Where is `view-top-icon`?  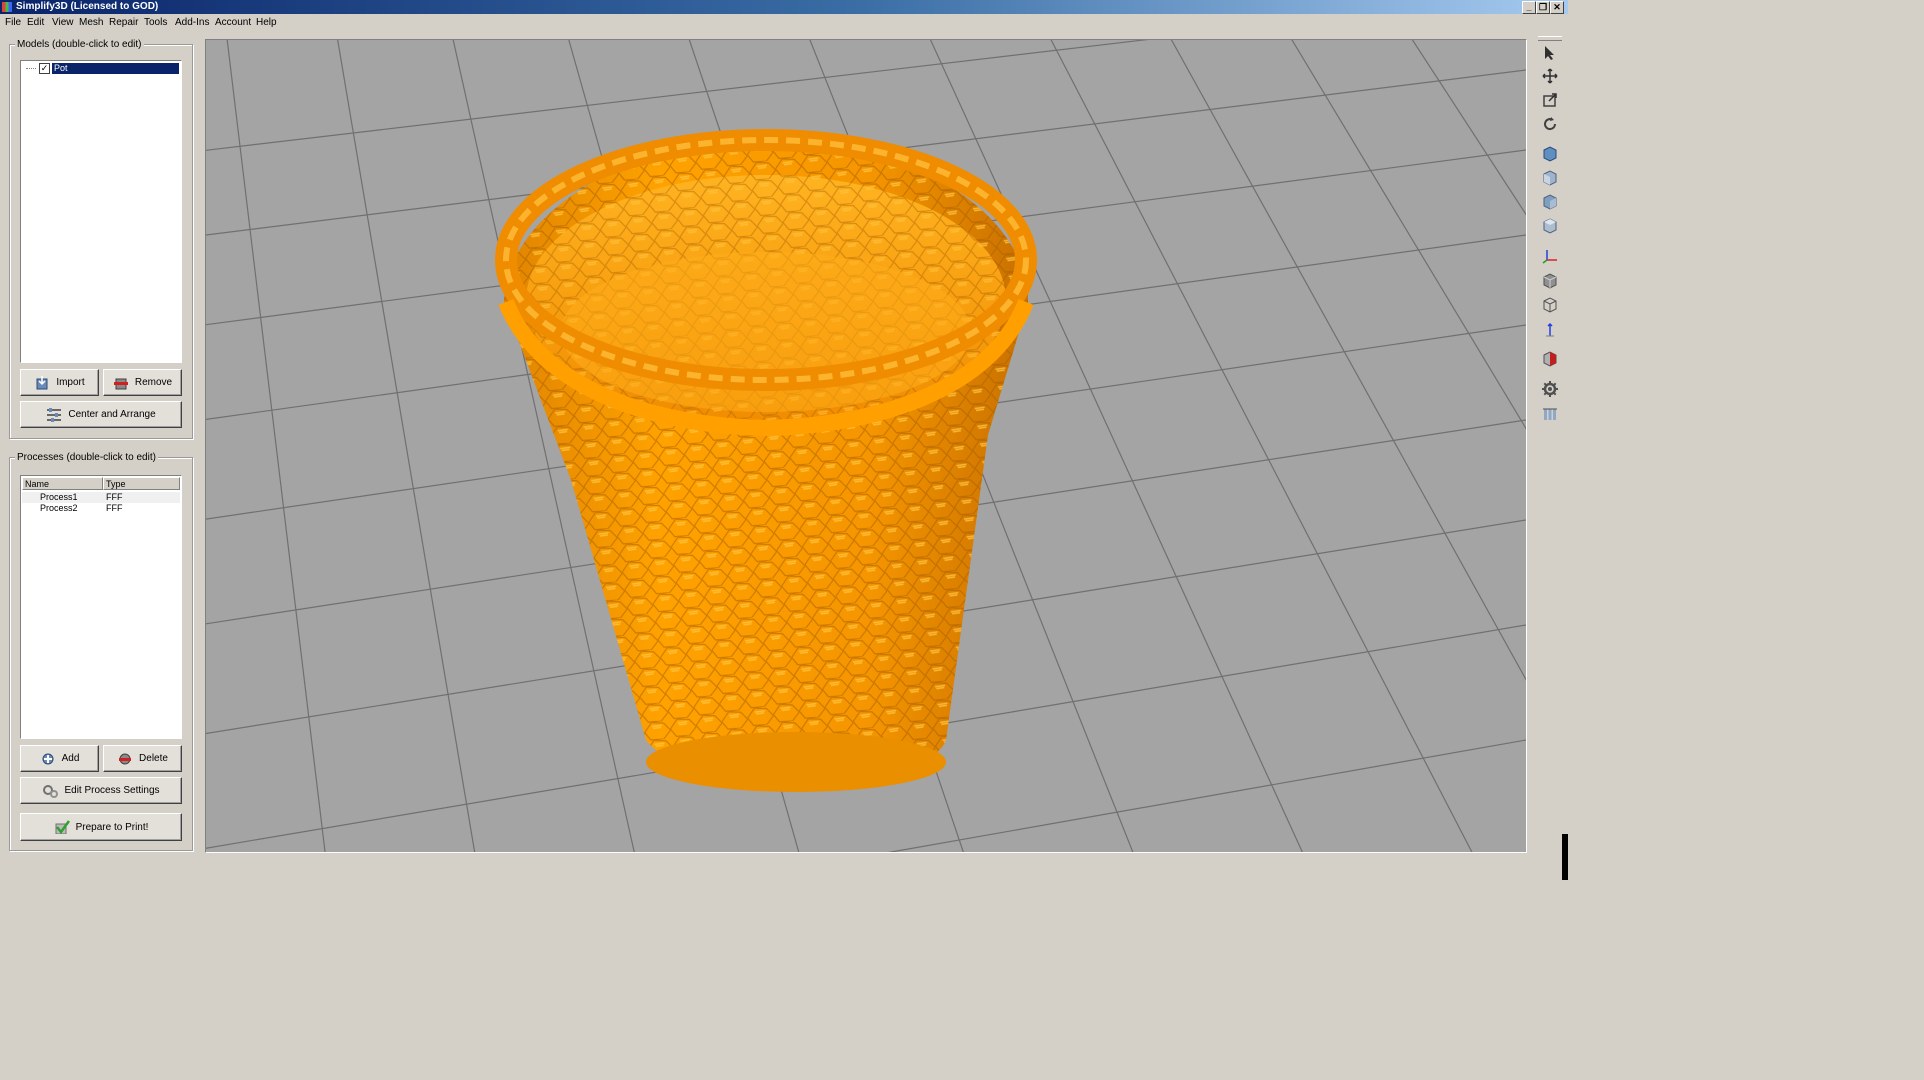
view-top-icon is located at coordinates (1550, 226).